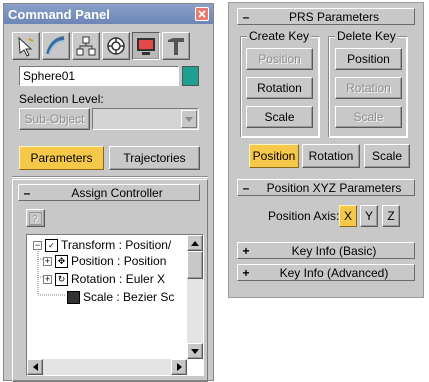 This screenshot has width=429, height=382. I want to click on prs-parameters-header: – PRS Parameters, so click(326, 16).